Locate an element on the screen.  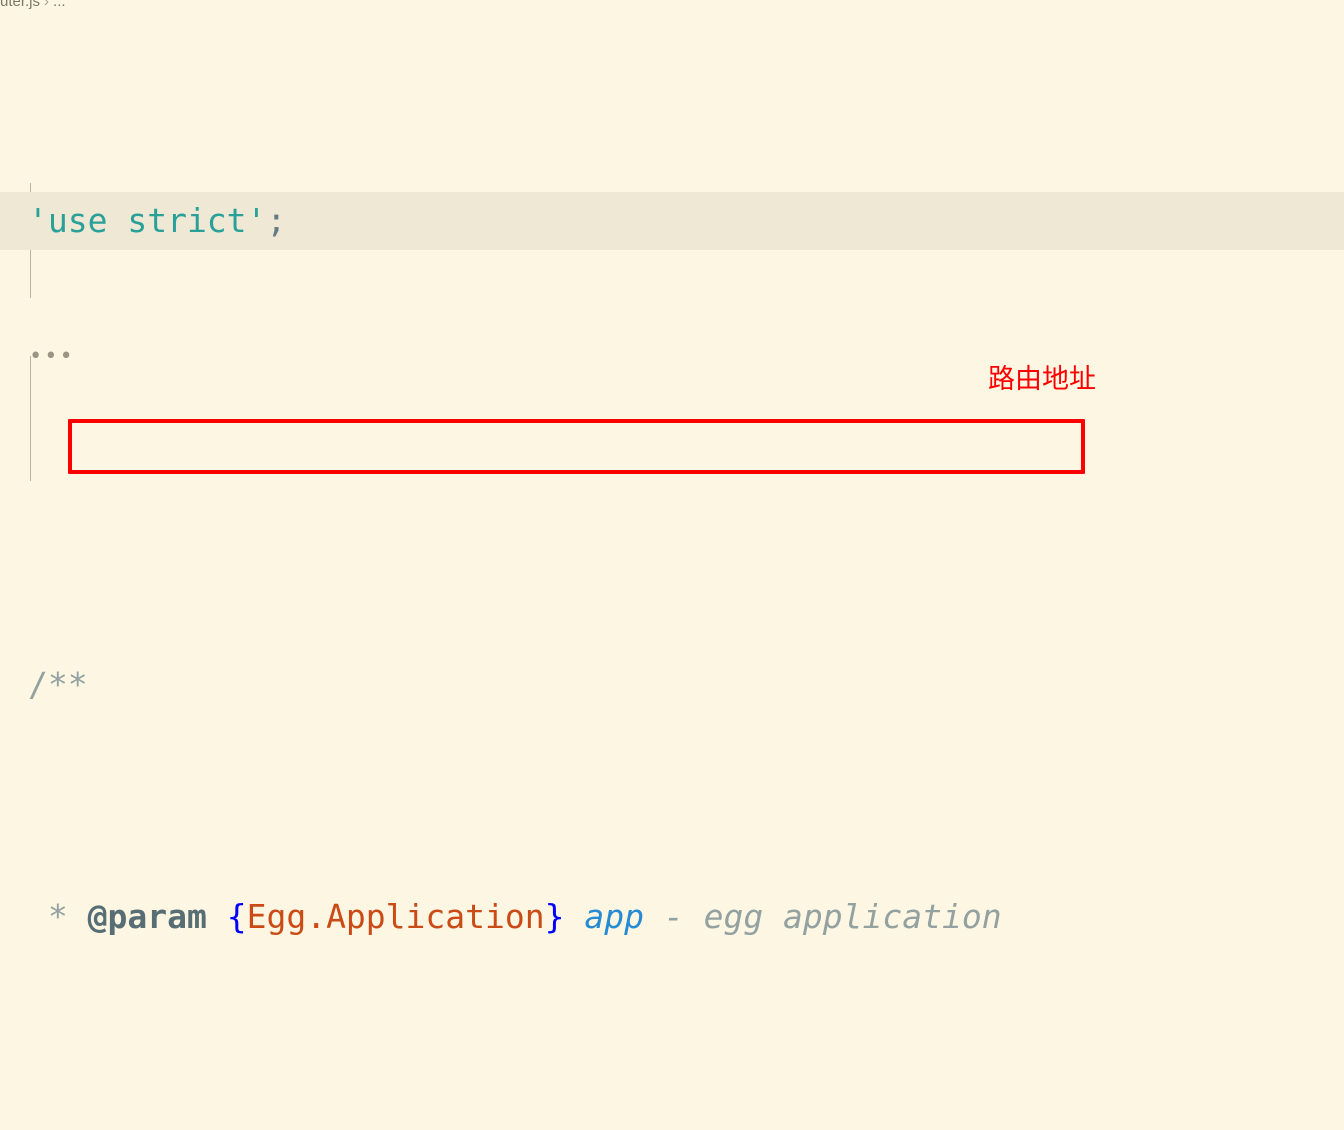
route-address-annotation: 路由地址 is located at coordinates (1042, 379).